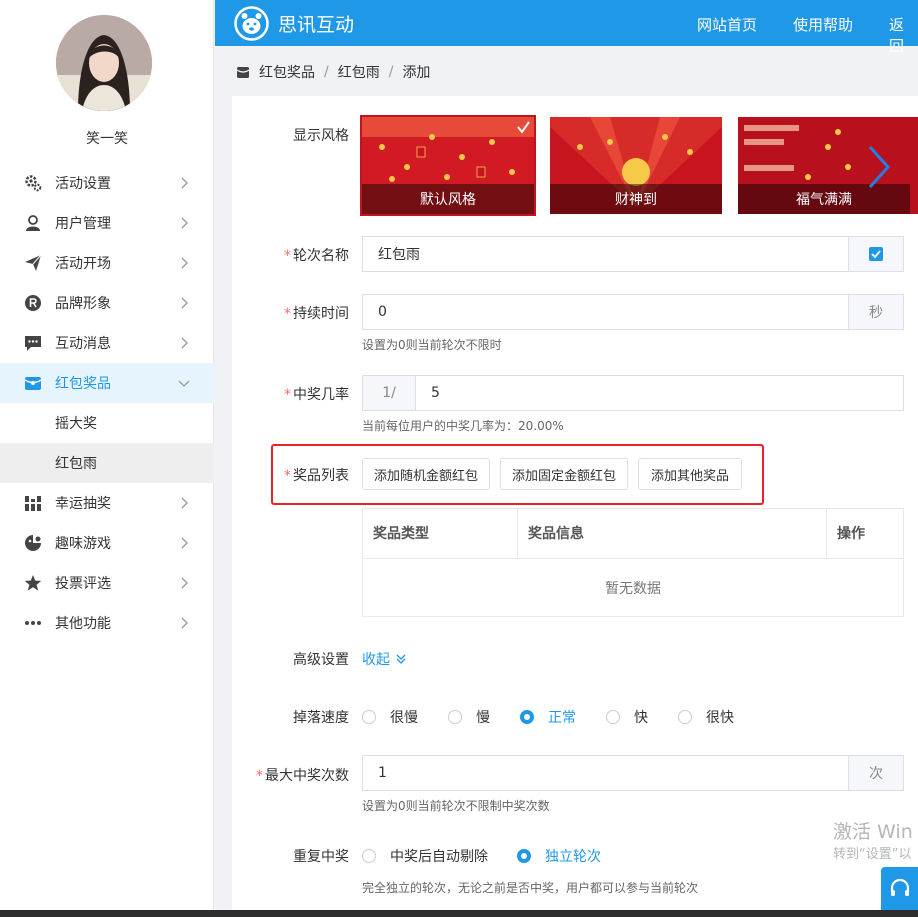 The width and height of the screenshot is (918, 917). What do you see at coordinates (416, 73) in the screenshot?
I see `breadcrumb-current: 添加` at bounding box center [416, 73].